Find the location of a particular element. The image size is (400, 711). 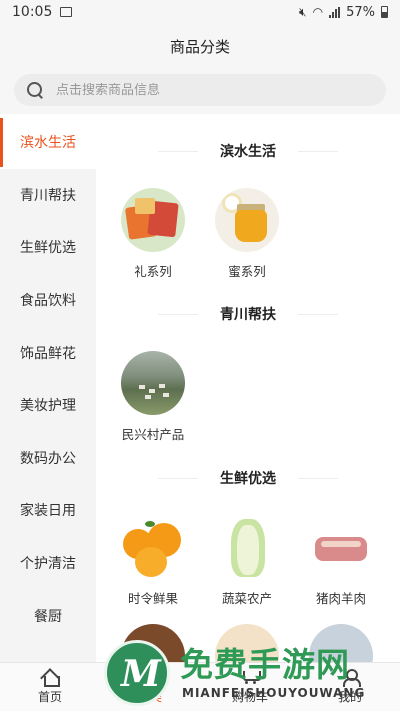

category-item-label: 猪肉羊肉 is located at coordinates (340, 598).